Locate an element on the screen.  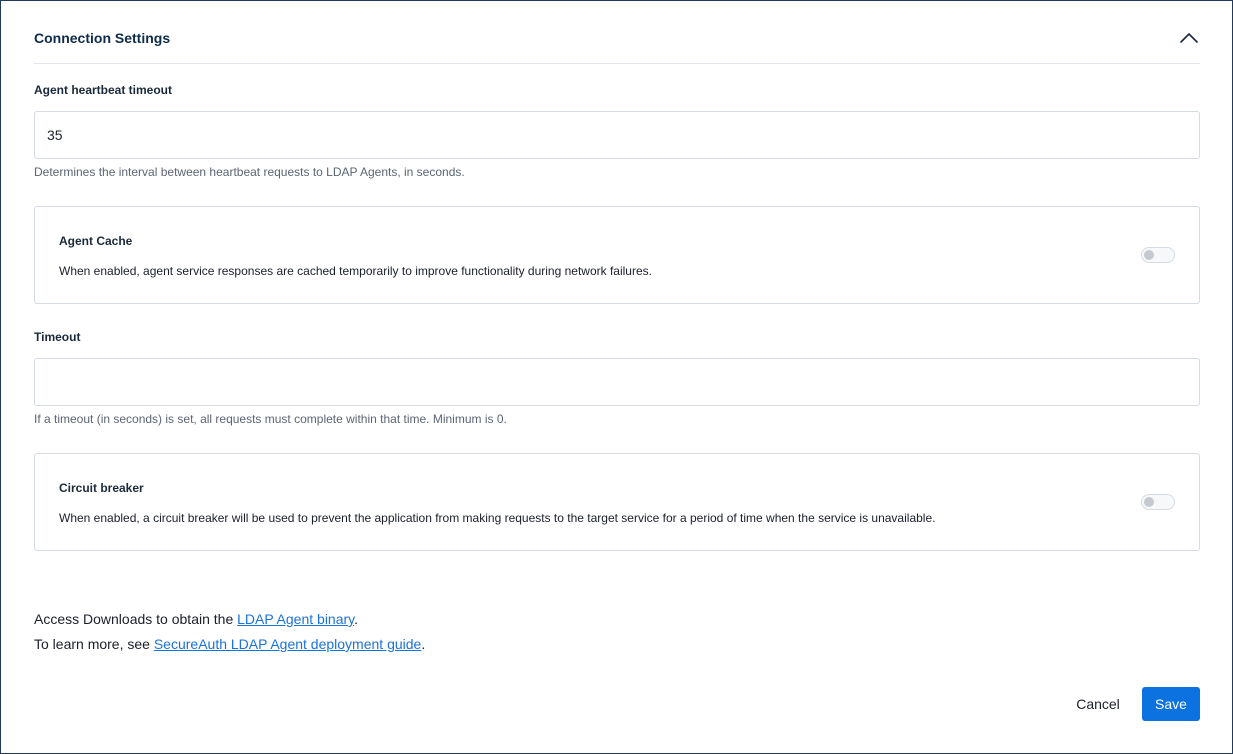
circuit-breaker-toggle is located at coordinates (1158, 502).